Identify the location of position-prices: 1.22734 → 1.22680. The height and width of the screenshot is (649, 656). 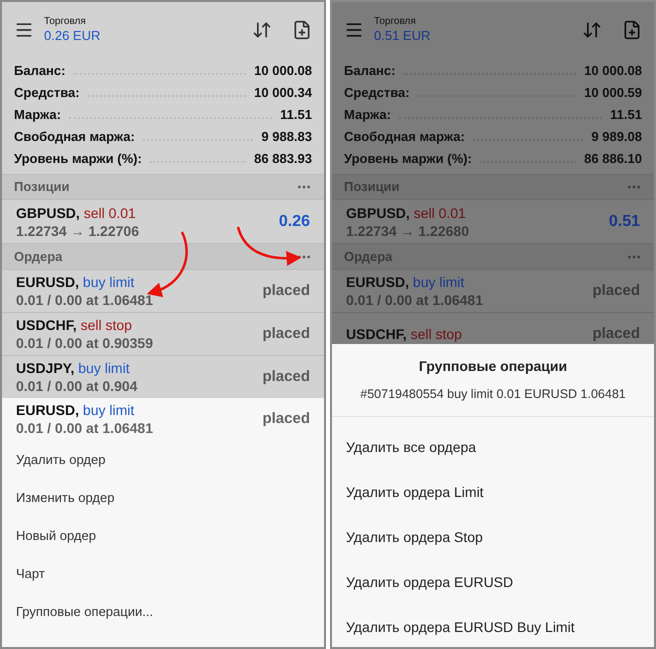
(407, 231).